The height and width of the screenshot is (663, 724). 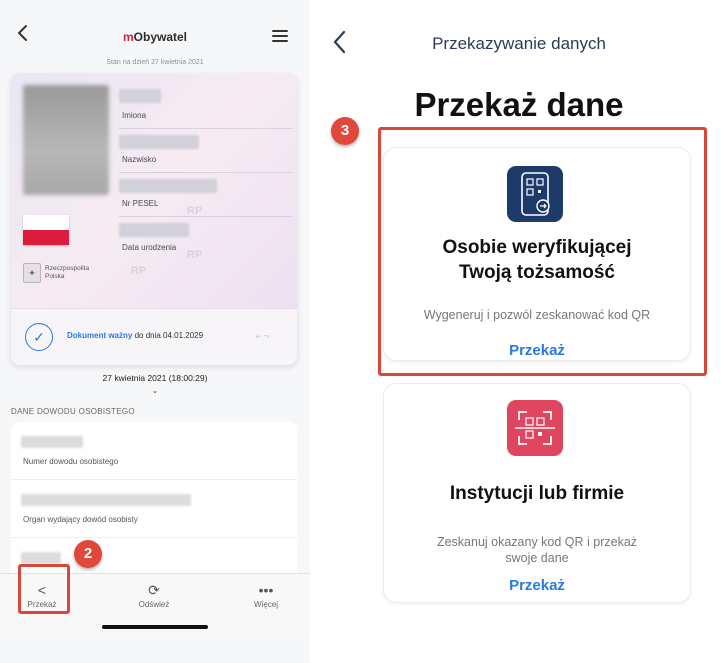 I want to click on polish-flag, so click(x=46, y=230).